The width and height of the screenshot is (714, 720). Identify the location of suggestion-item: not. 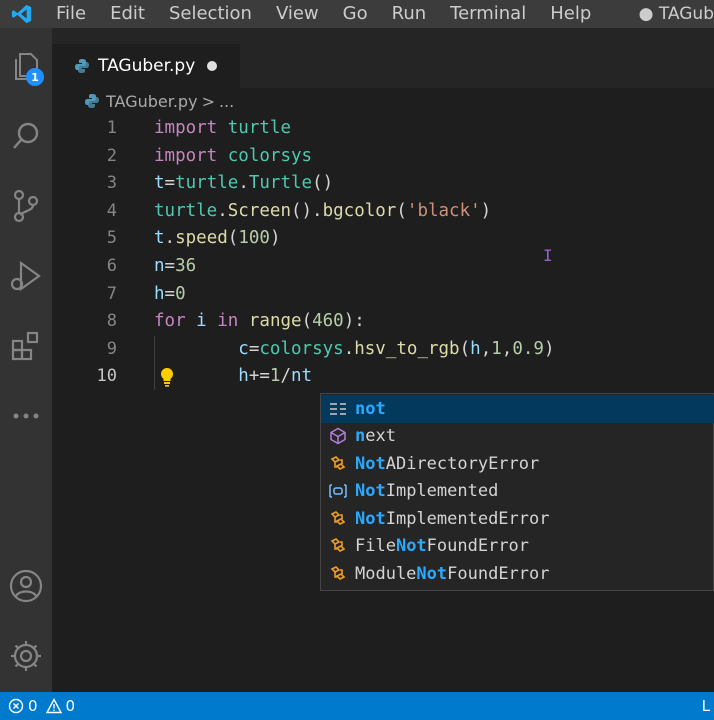
(517, 409).